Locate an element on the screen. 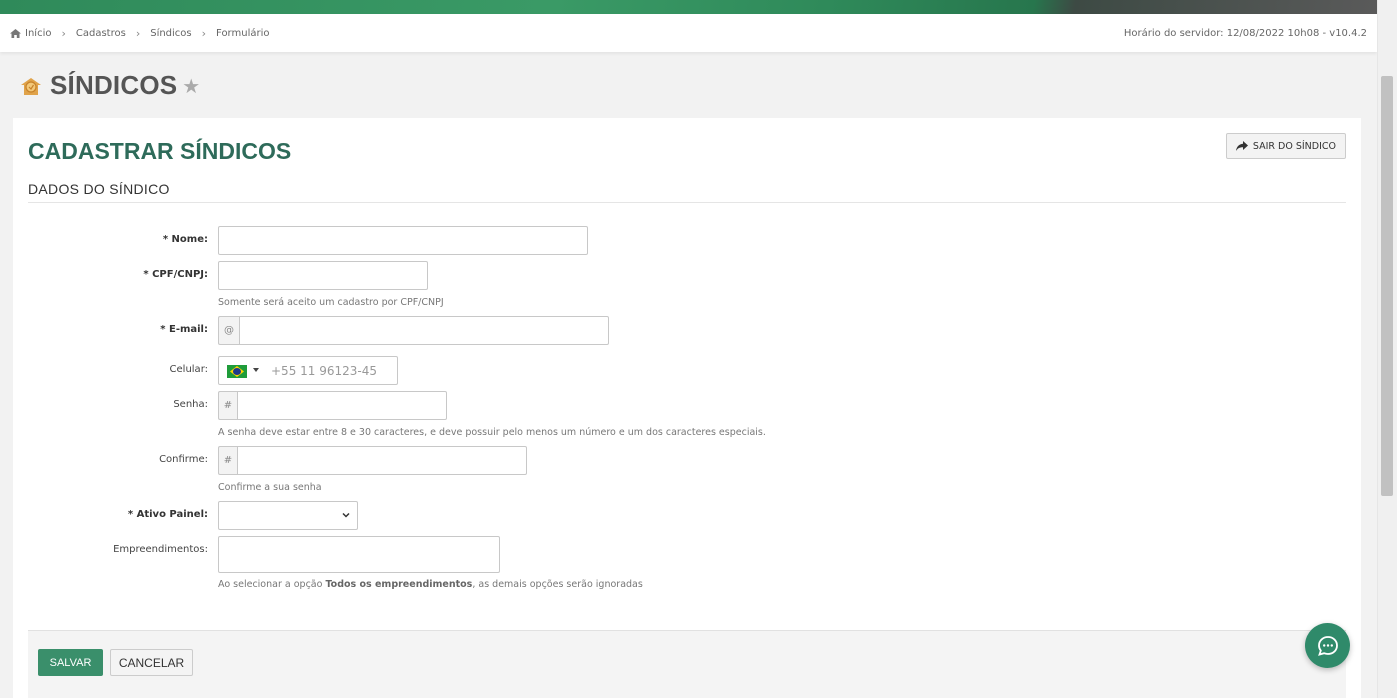 Image resolution: width=1397 pixels, height=698 pixels. senha-input is located at coordinates (342, 405).